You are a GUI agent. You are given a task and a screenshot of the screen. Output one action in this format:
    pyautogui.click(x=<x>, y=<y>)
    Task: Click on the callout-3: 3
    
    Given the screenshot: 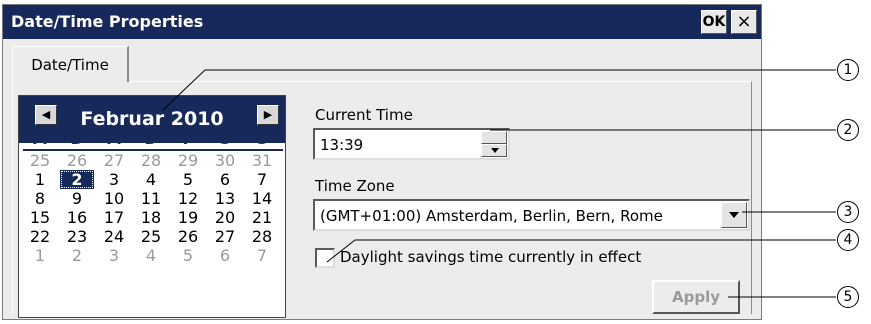 What is the action you would take?
    pyautogui.click(x=848, y=212)
    